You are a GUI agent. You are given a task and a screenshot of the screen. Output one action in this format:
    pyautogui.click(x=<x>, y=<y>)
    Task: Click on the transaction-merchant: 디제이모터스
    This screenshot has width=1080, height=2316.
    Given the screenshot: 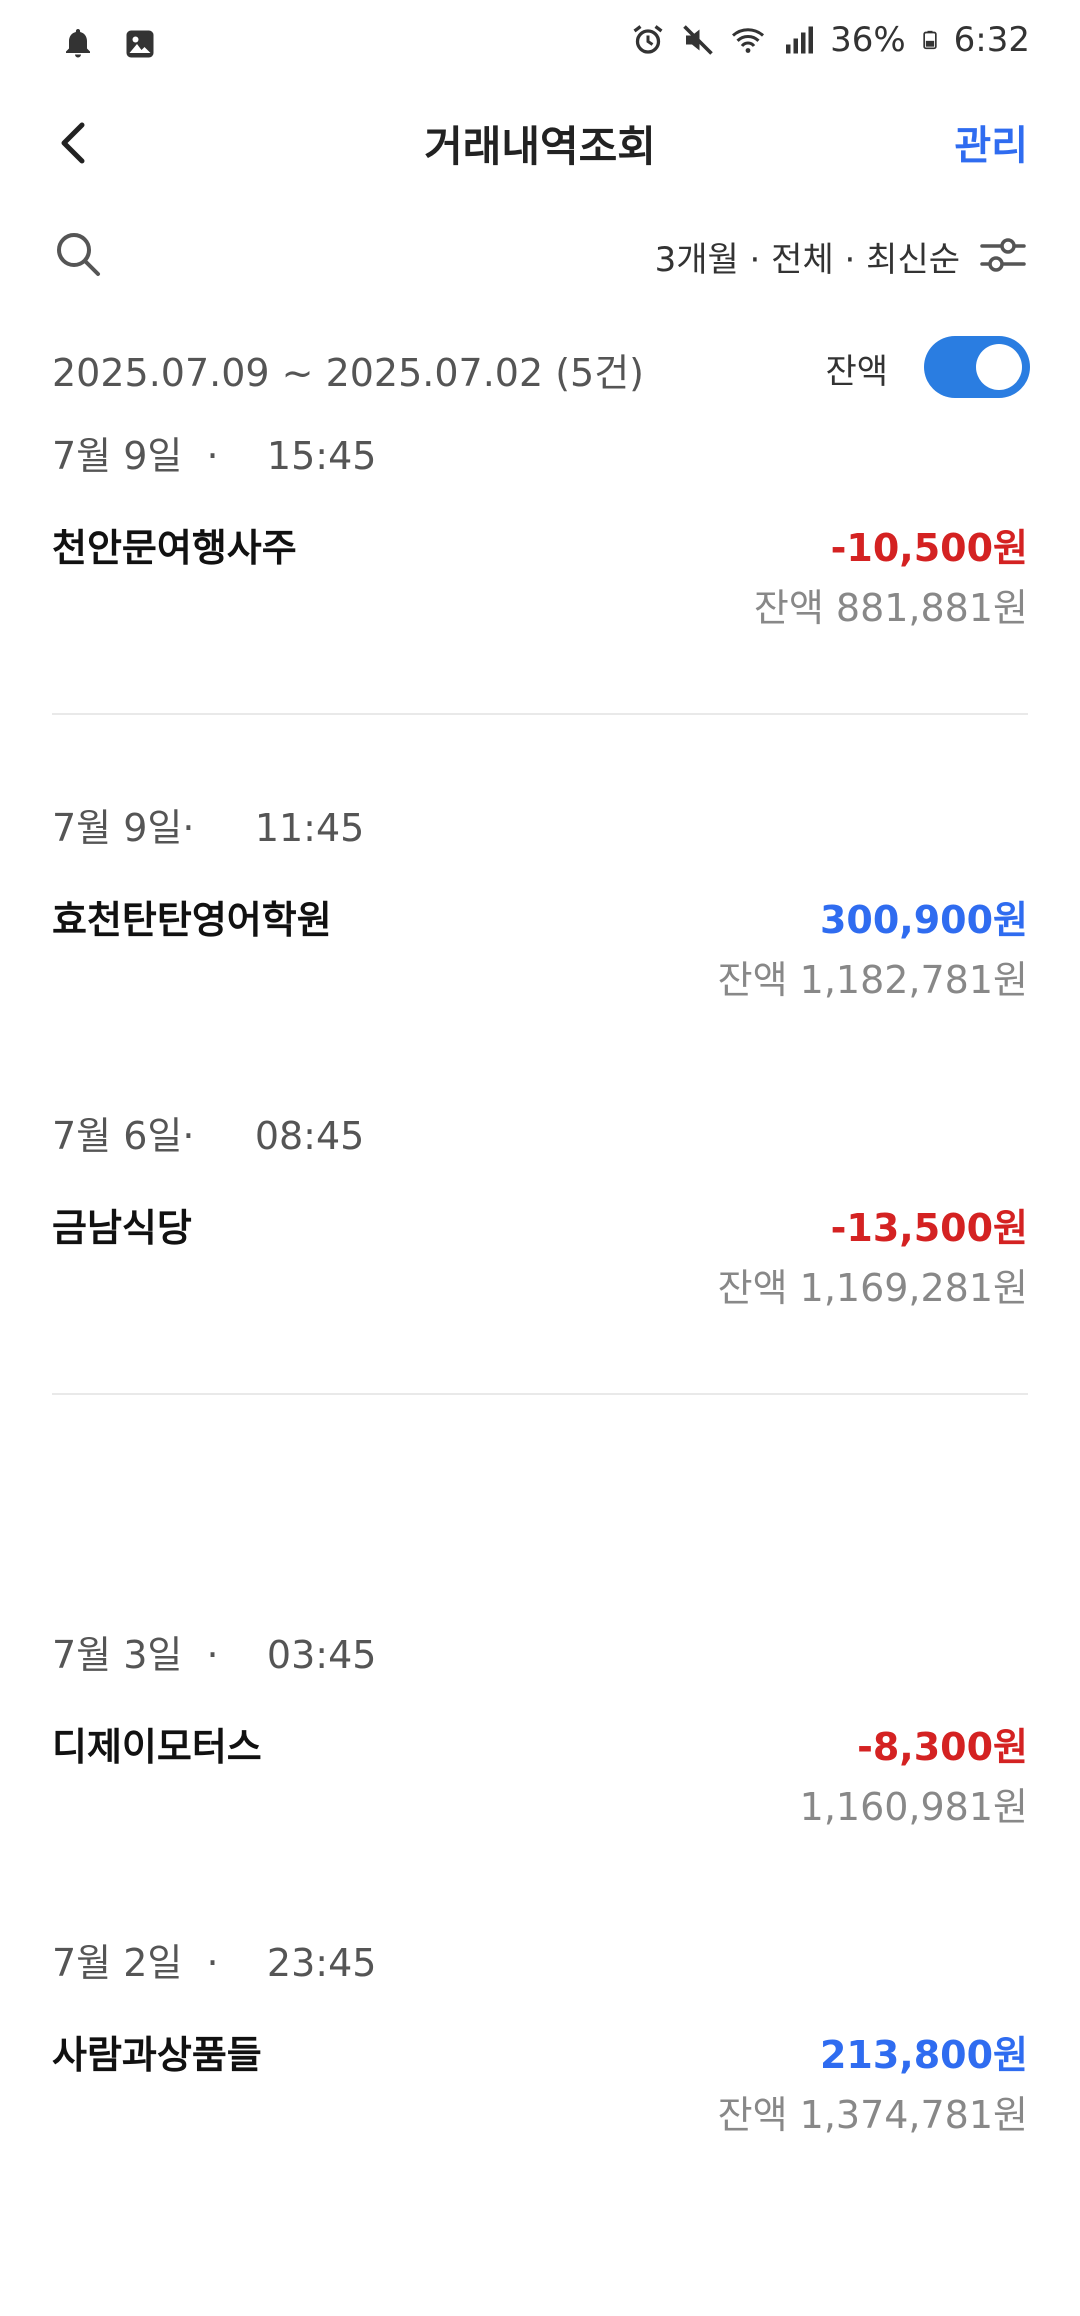 What is the action you would take?
    pyautogui.click(x=157, y=1747)
    